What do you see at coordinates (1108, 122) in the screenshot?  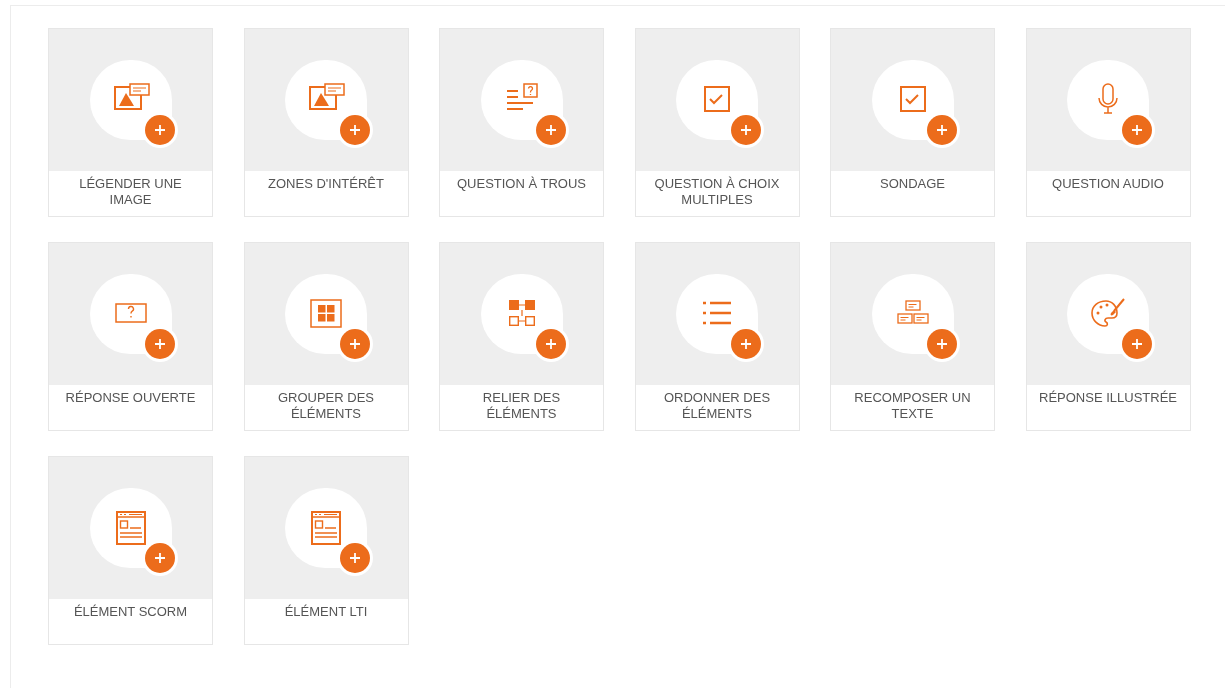 I see `exercise-card: QUESTION AUDIO` at bounding box center [1108, 122].